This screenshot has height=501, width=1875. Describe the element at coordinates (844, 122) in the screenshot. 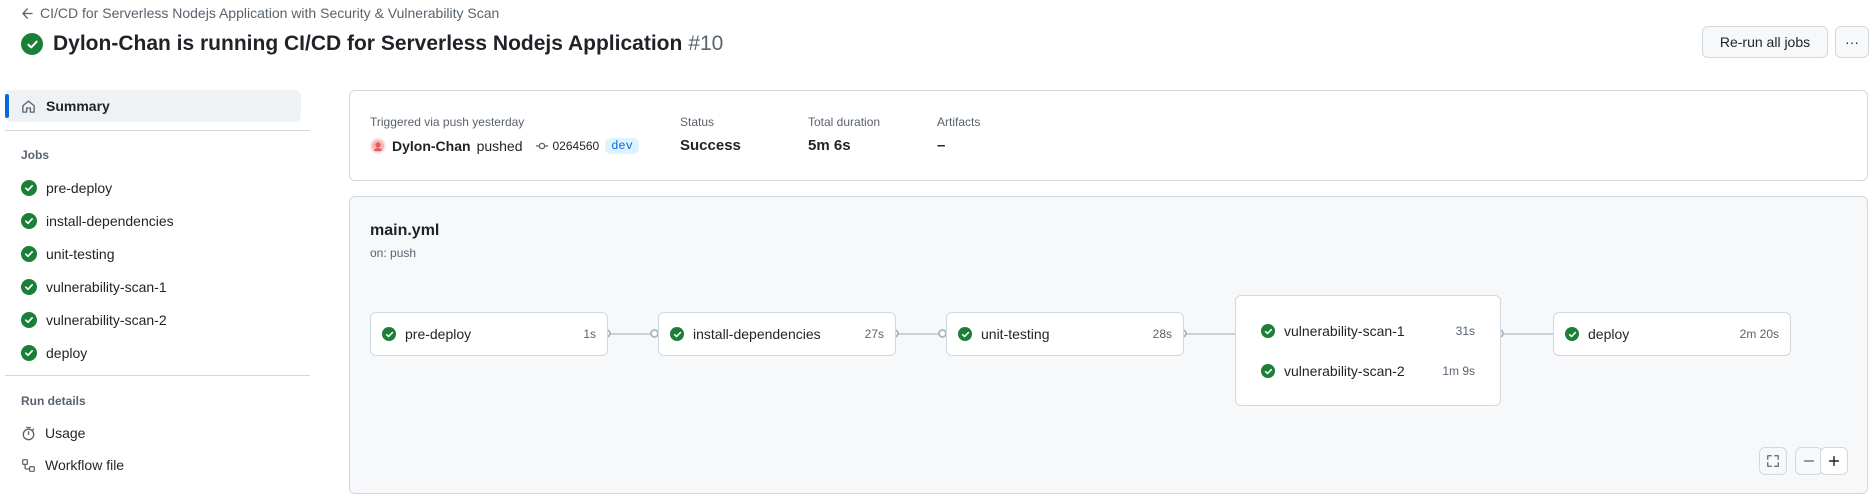

I see `duration-label: Total duration` at that location.